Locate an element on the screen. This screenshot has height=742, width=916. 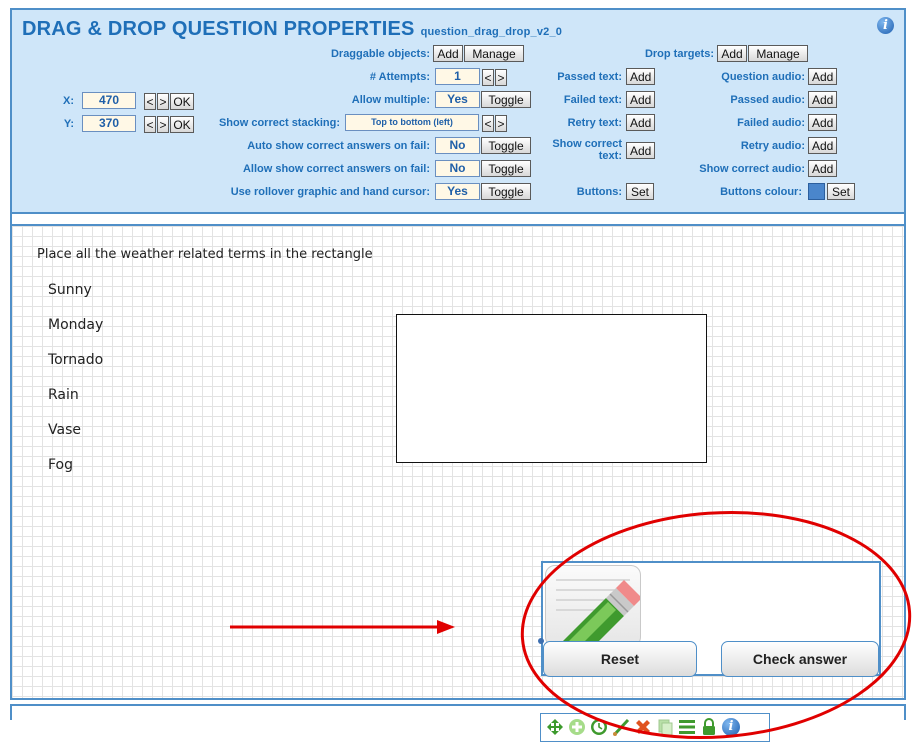
bottom-panel-strip is located at coordinates (458, 712).